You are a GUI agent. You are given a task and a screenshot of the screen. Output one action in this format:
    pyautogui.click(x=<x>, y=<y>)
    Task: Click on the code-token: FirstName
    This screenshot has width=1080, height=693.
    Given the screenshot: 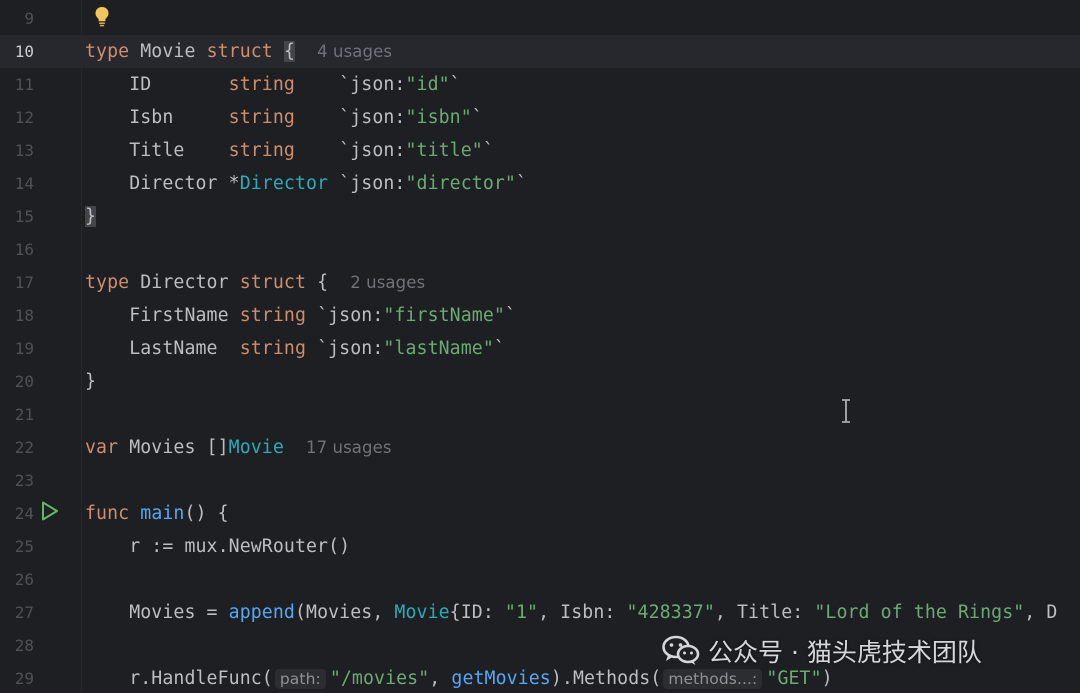 What is the action you would take?
    pyautogui.click(x=162, y=315)
    